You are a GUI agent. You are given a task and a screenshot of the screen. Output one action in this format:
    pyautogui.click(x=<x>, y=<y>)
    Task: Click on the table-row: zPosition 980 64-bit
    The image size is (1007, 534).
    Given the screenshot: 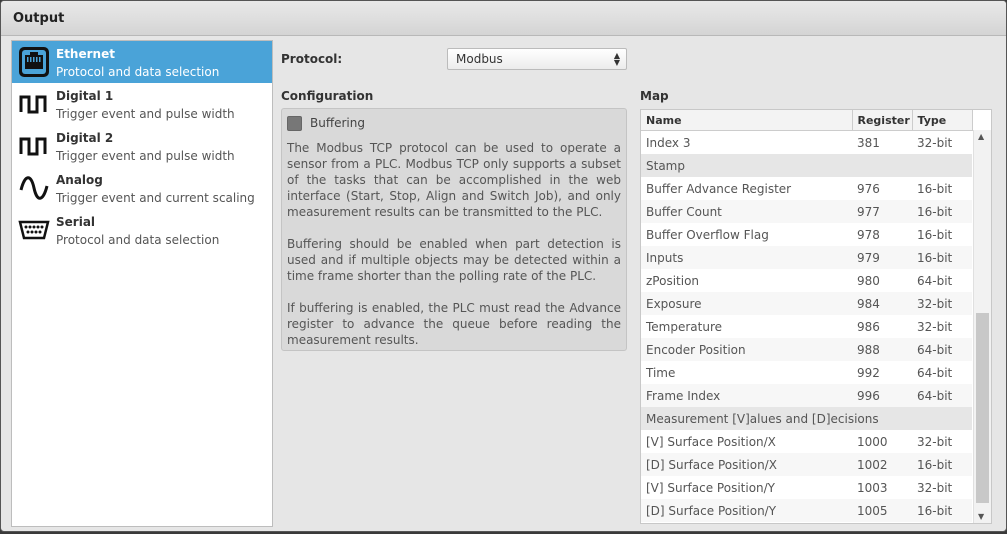 What is the action you would take?
    pyautogui.click(x=806, y=280)
    